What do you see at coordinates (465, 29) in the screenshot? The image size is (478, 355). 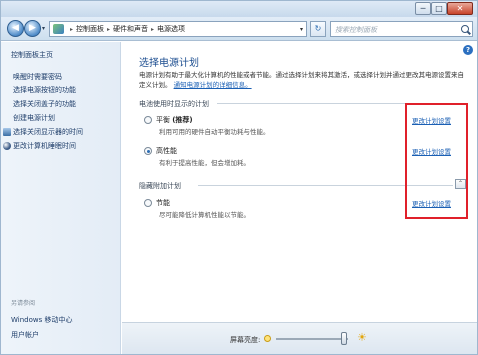 I see `search-icon` at bounding box center [465, 29].